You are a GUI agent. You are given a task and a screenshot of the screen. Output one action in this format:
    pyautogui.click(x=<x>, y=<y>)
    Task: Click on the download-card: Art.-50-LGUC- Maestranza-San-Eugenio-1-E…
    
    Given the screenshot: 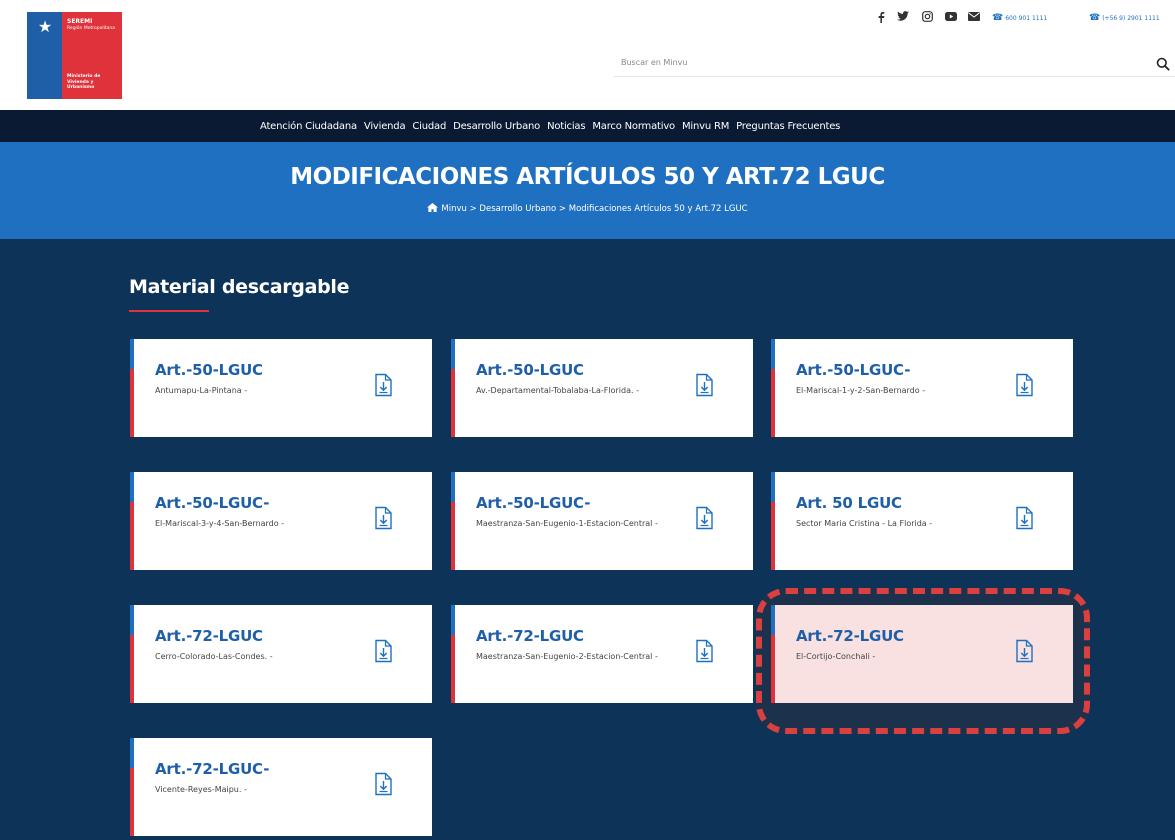 What is the action you would take?
    pyautogui.click(x=602, y=521)
    